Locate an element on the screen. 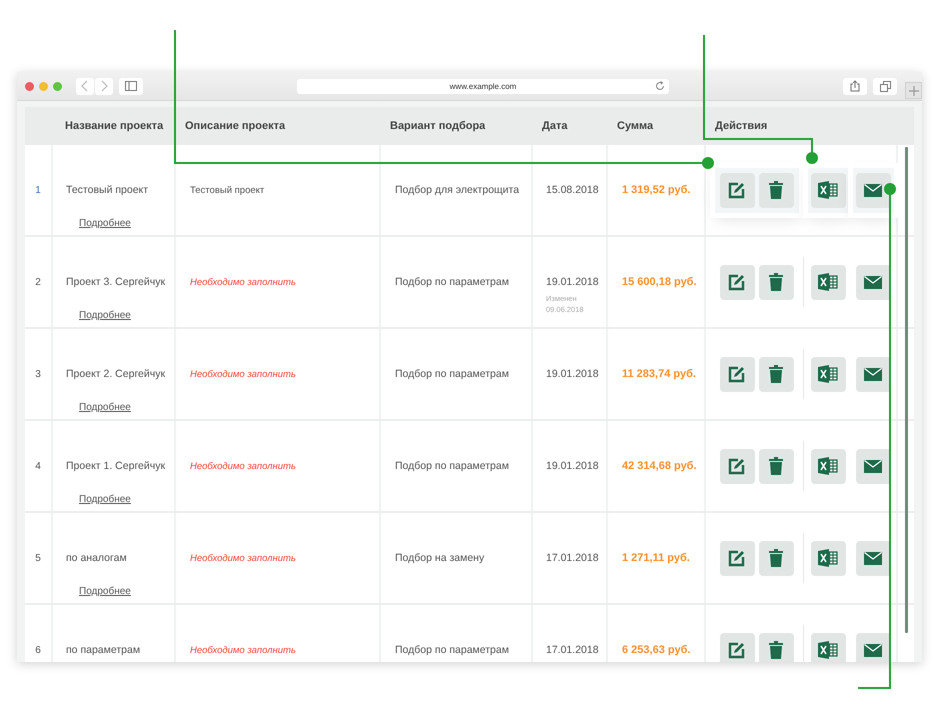  share-button is located at coordinates (855, 86).